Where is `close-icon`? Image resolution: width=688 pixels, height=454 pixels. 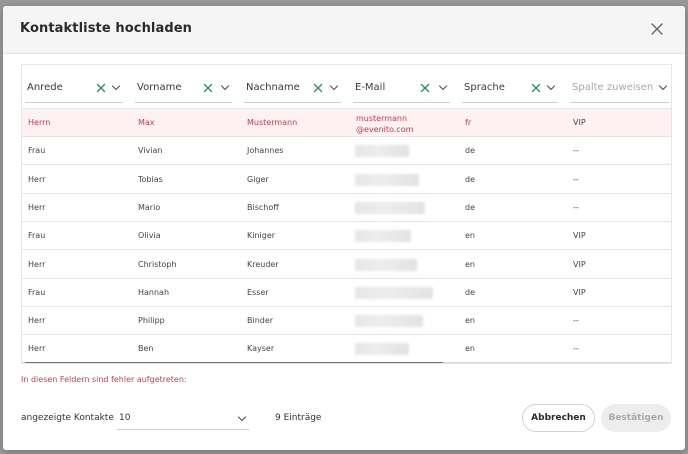 close-icon is located at coordinates (657, 29).